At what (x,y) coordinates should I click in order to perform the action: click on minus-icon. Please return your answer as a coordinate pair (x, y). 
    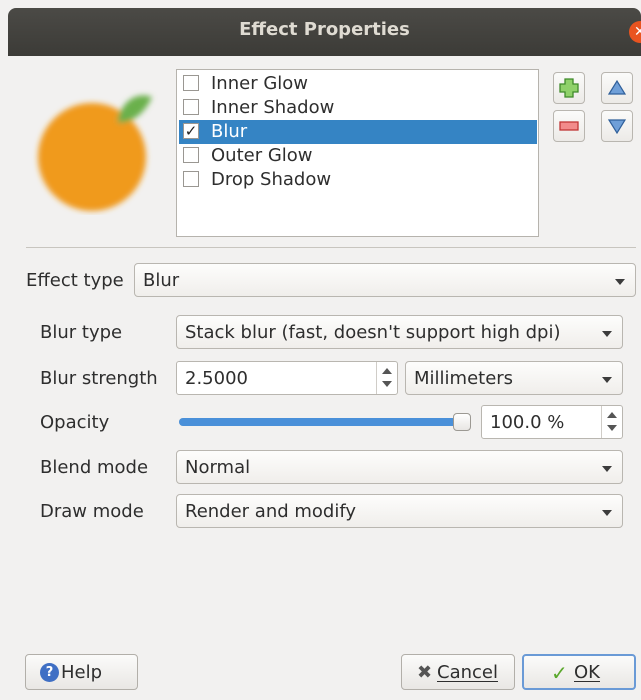
    Looking at the image, I should click on (569, 126).